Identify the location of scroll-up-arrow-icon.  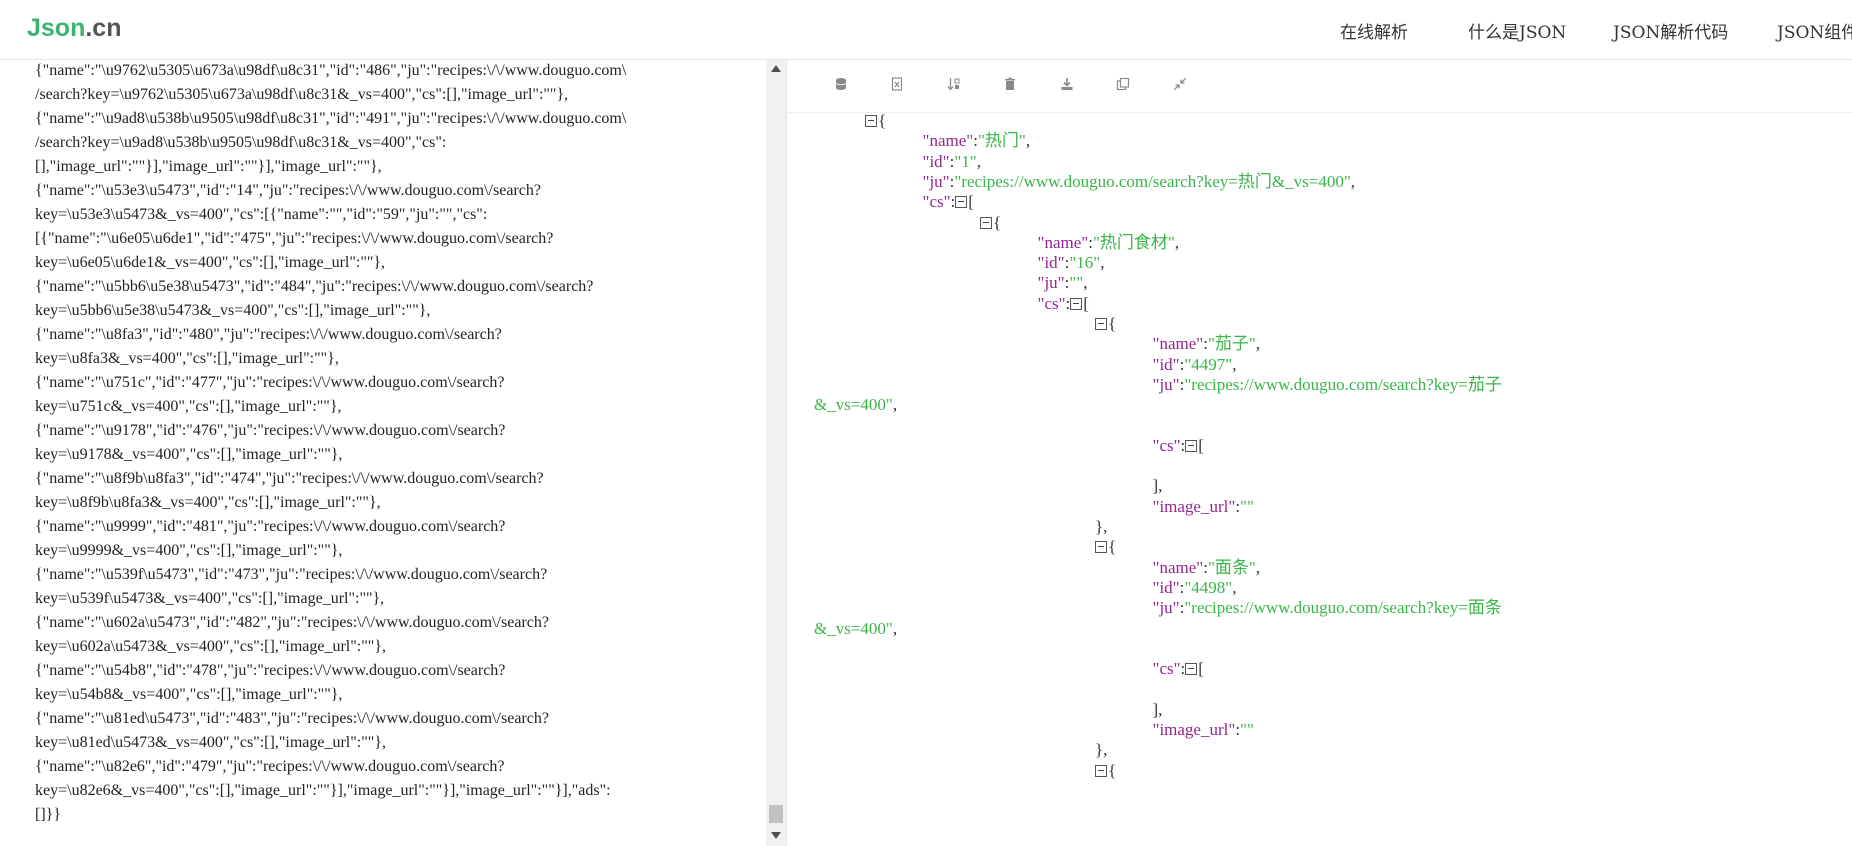
(776, 68).